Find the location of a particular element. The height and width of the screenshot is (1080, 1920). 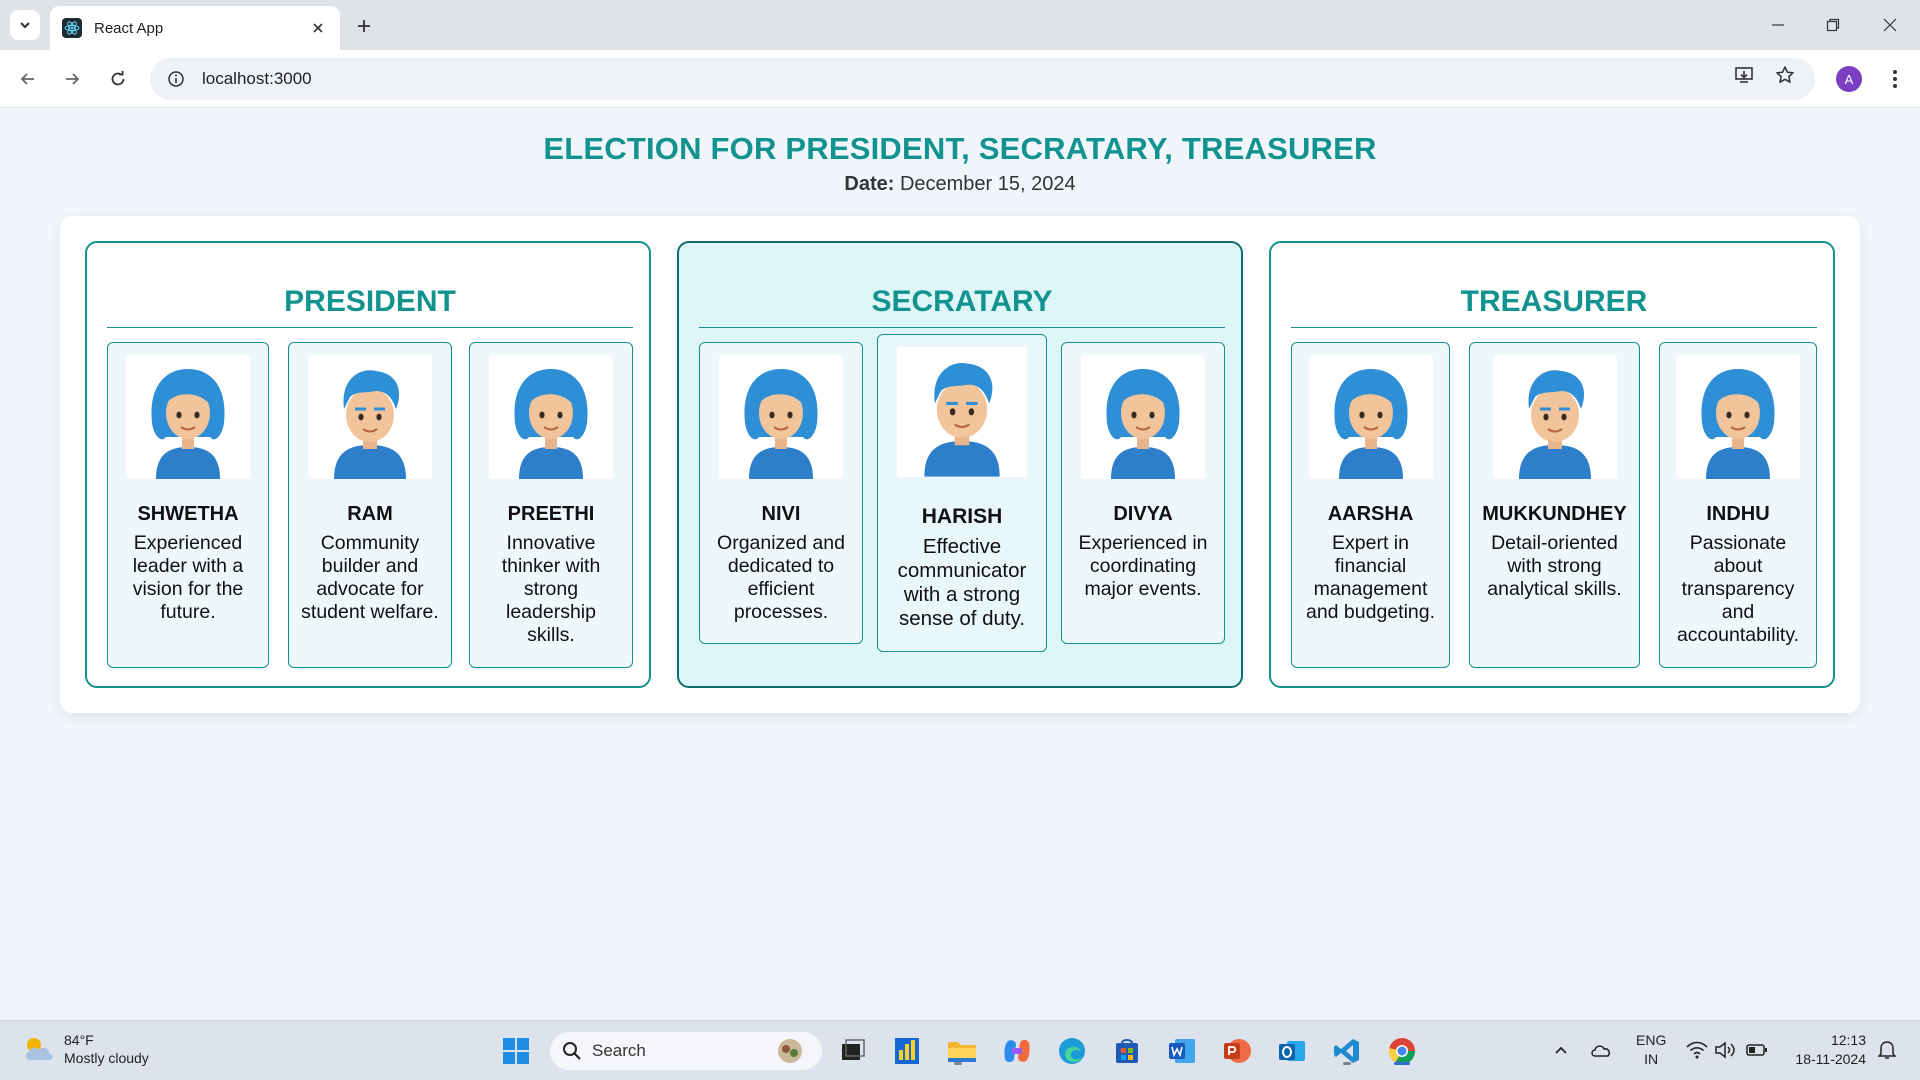

outlook-icon is located at coordinates (1292, 1051).